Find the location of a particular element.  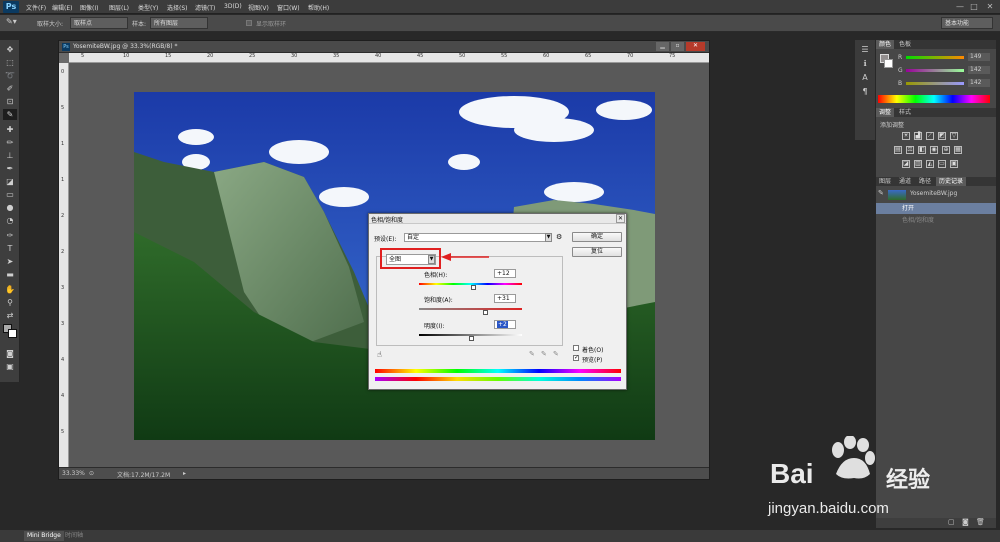

doc-minimize-button: ▁ is located at coordinates (662, 46).